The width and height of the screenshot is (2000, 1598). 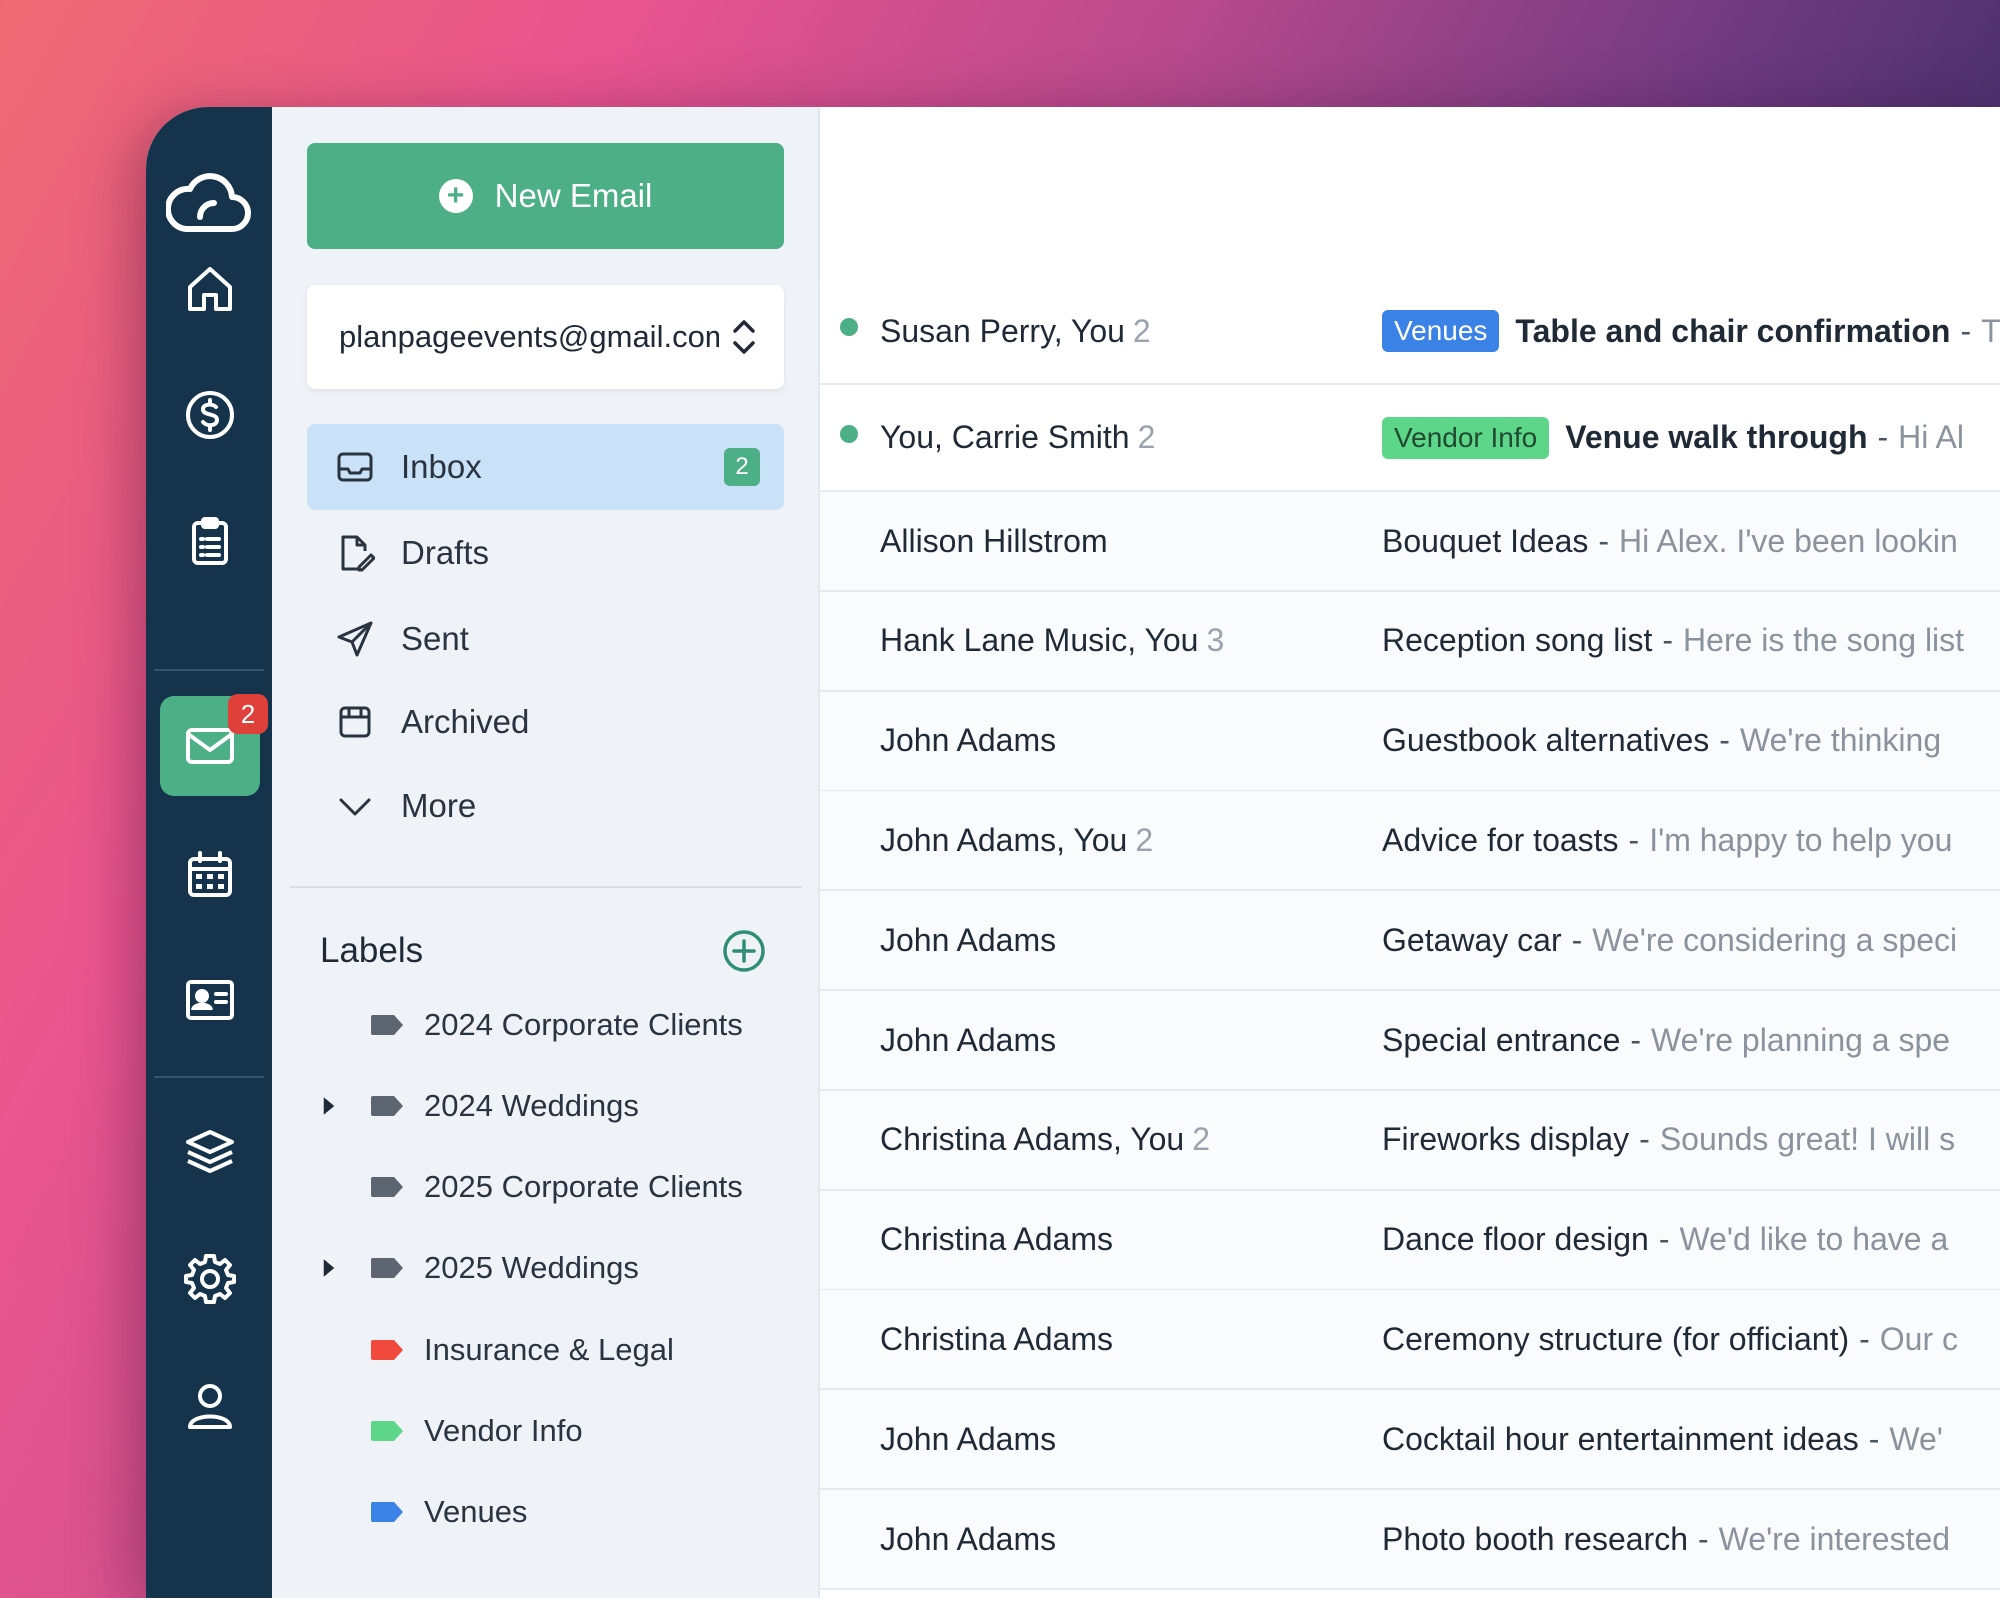 I want to click on email-subject: Advice for toasts, so click(x=1500, y=839).